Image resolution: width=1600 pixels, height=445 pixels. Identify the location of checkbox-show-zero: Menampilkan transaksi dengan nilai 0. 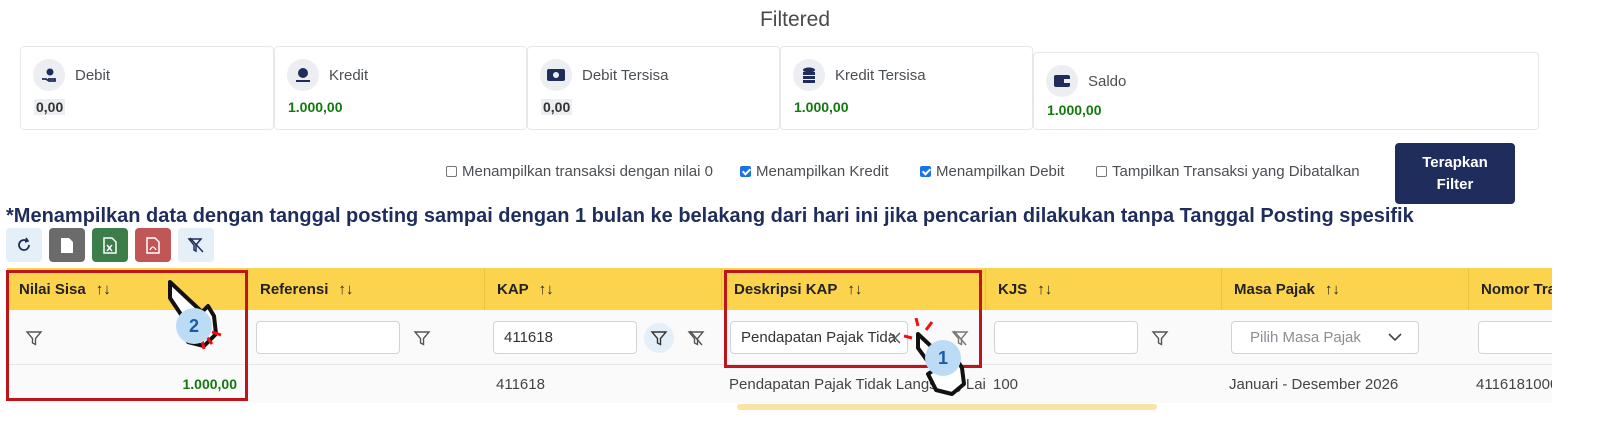
(579, 171).